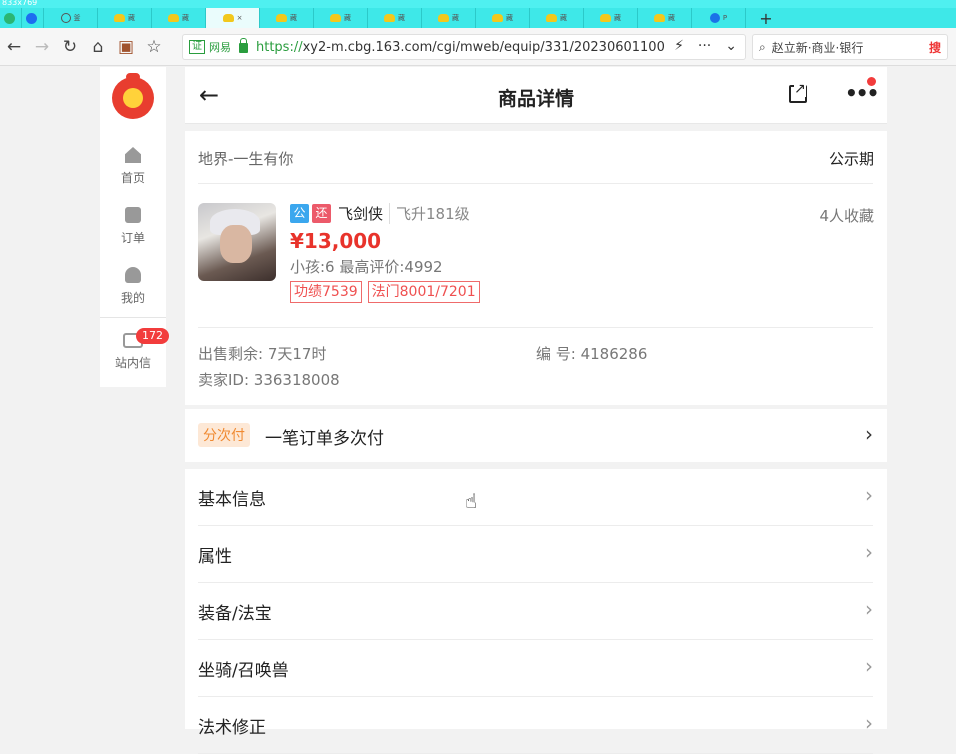 The width and height of the screenshot is (956, 754). I want to click on back-nav-icon: ←, so click(14, 47).